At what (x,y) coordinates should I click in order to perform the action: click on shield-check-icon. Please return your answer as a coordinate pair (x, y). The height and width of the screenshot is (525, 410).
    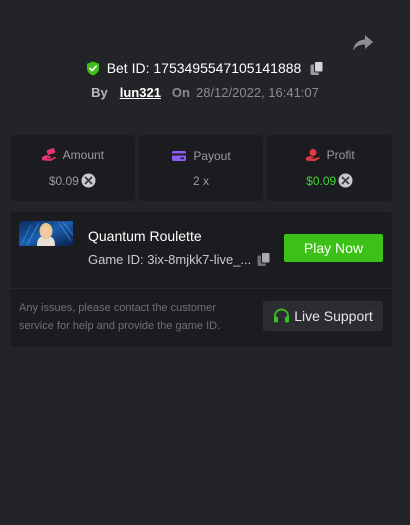
    Looking at the image, I should click on (92, 68).